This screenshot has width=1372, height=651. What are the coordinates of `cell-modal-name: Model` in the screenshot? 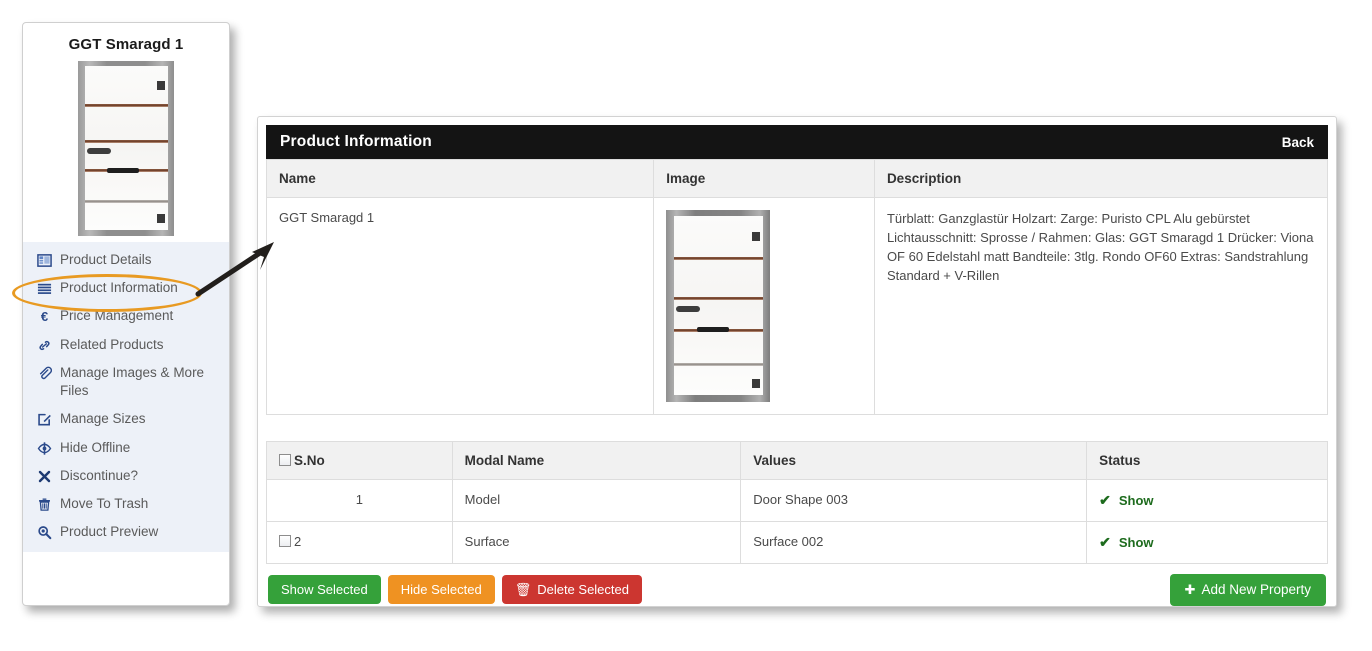 It's located at (596, 500).